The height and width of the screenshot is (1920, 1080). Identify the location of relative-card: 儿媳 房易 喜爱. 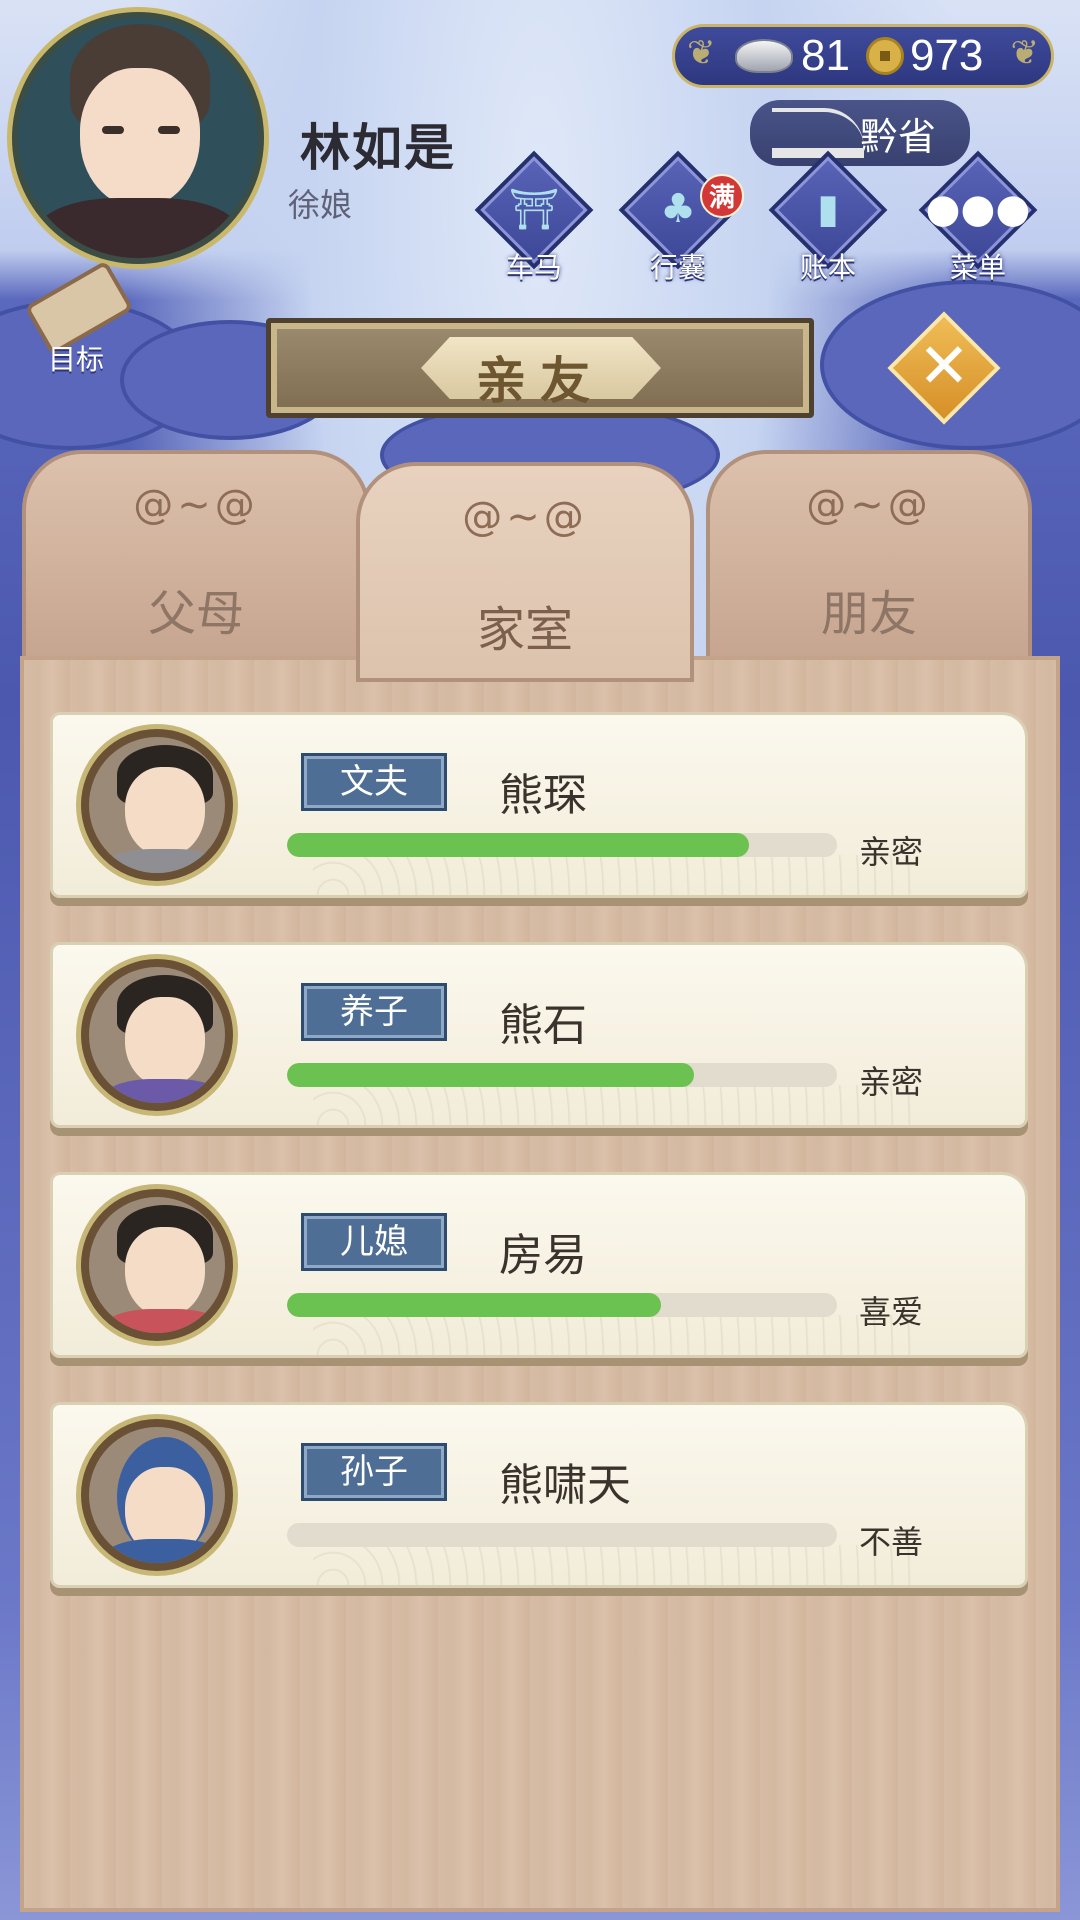
(539, 1265).